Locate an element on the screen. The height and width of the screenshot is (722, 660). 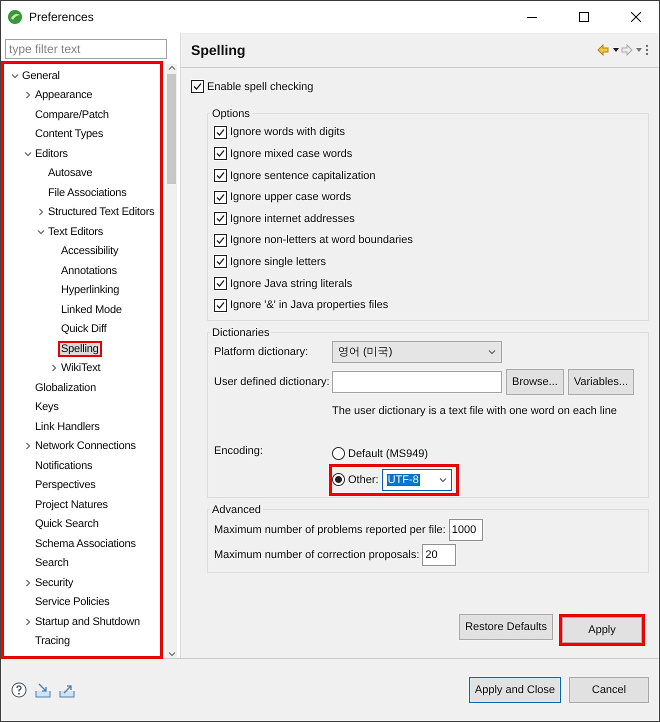
tree-item: Content Types is located at coordinates (69, 134).